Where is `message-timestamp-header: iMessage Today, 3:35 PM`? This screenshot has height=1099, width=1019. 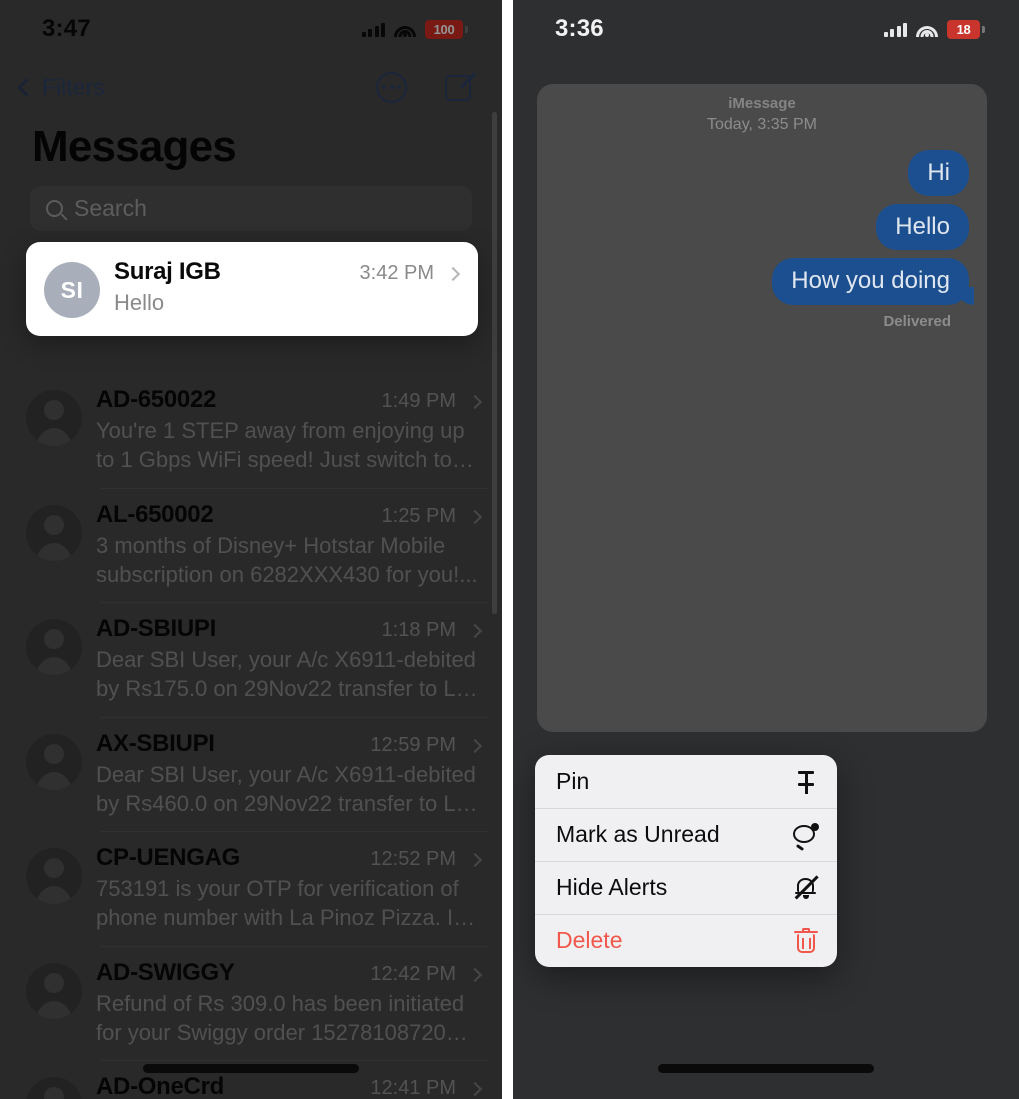 message-timestamp-header: iMessage Today, 3:35 PM is located at coordinates (762, 110).